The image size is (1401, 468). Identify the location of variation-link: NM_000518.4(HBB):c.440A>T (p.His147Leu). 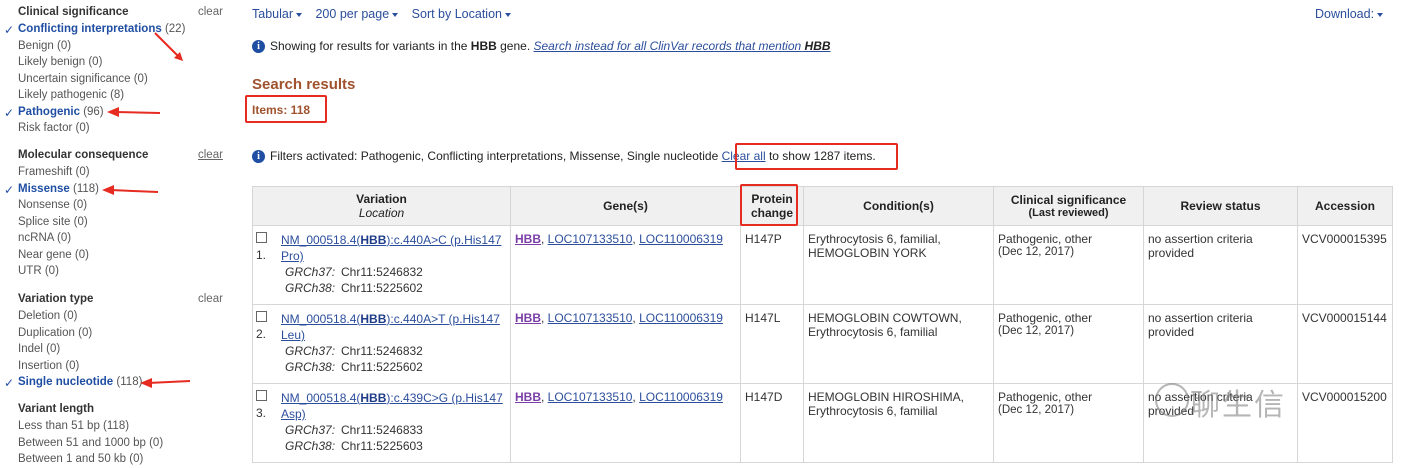
(393, 327).